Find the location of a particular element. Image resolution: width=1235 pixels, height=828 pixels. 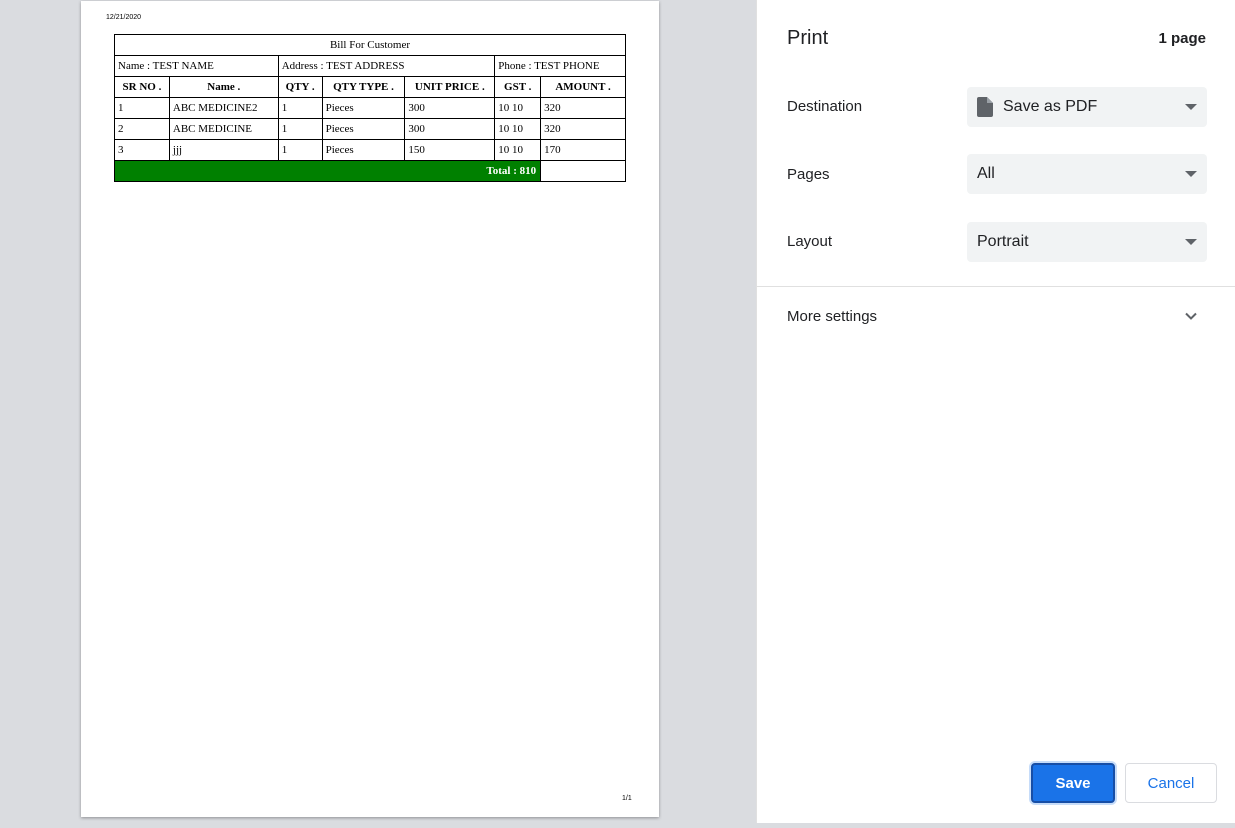

header-gst: GST . is located at coordinates (518, 87).